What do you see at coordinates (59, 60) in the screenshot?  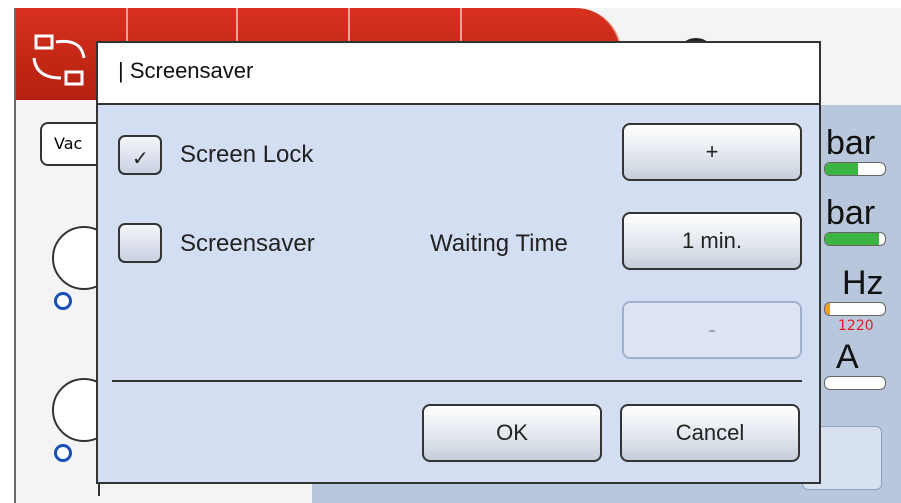 I see `cycle-icon` at bounding box center [59, 60].